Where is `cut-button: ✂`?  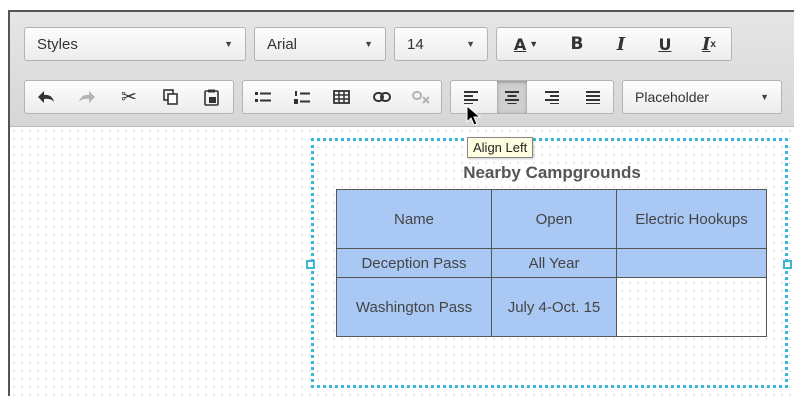 cut-button: ✂ is located at coordinates (129, 97).